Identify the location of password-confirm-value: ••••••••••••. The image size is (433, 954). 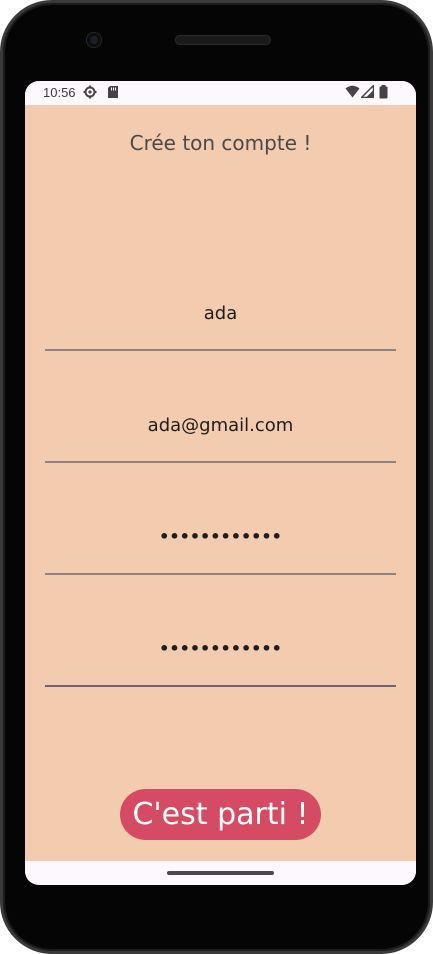
(220, 648).